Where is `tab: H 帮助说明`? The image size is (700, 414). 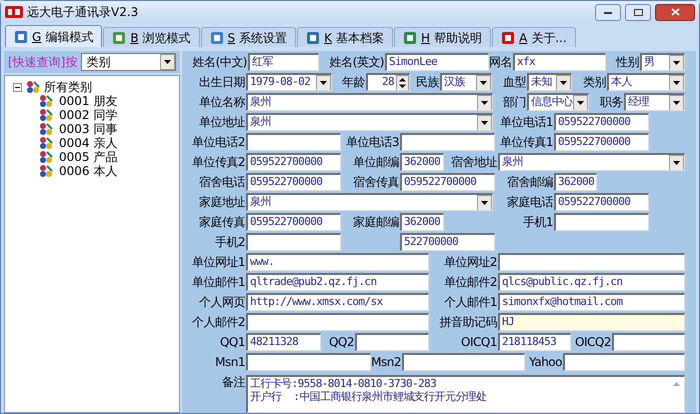
tab: H 帮助说明 is located at coordinates (443, 37).